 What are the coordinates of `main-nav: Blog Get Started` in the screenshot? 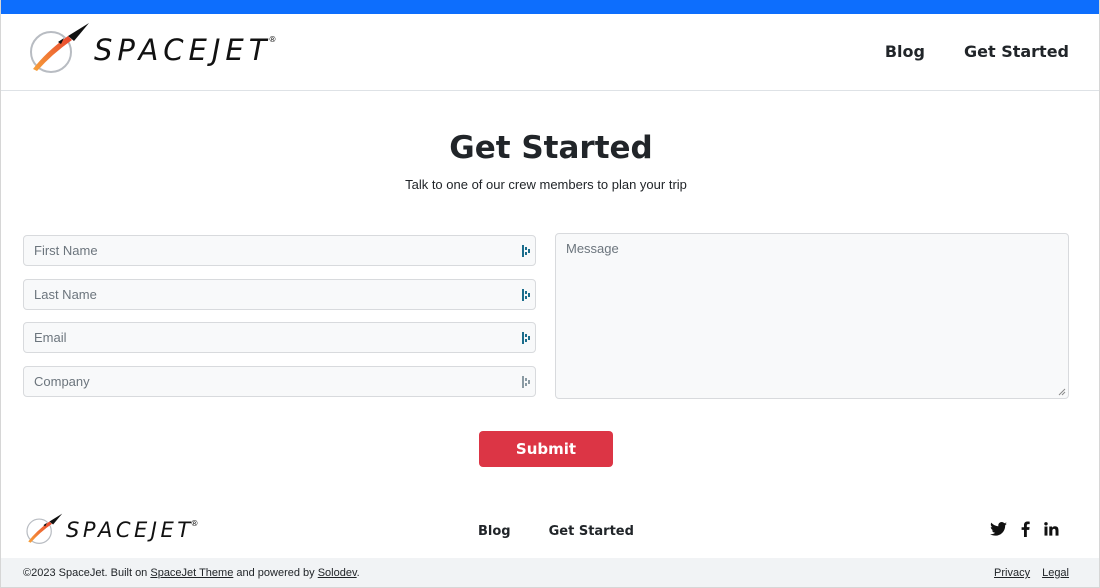 It's located at (977, 52).